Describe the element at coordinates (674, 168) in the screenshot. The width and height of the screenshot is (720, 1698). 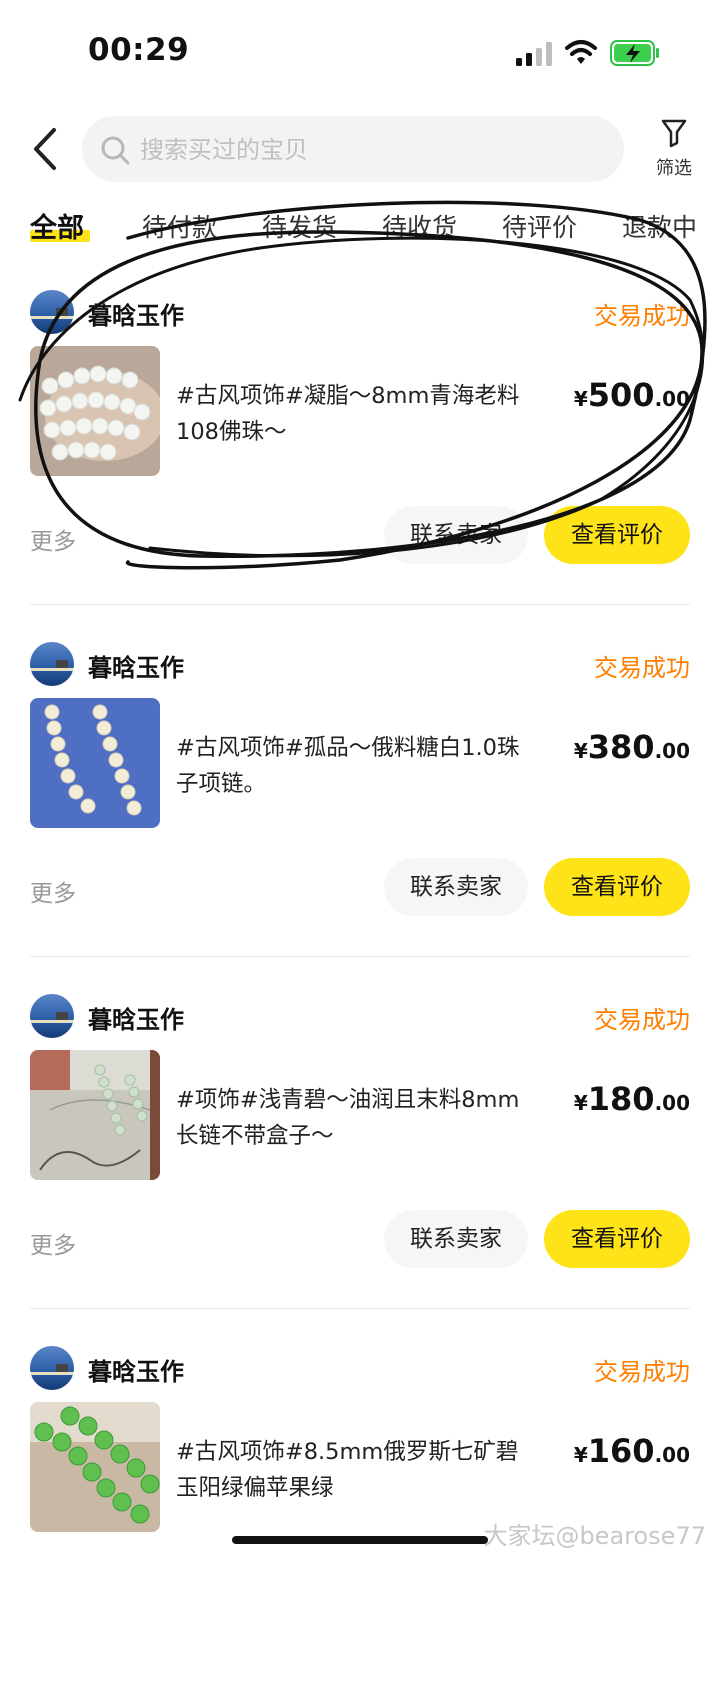
I see `filter-label: 筛选` at that location.